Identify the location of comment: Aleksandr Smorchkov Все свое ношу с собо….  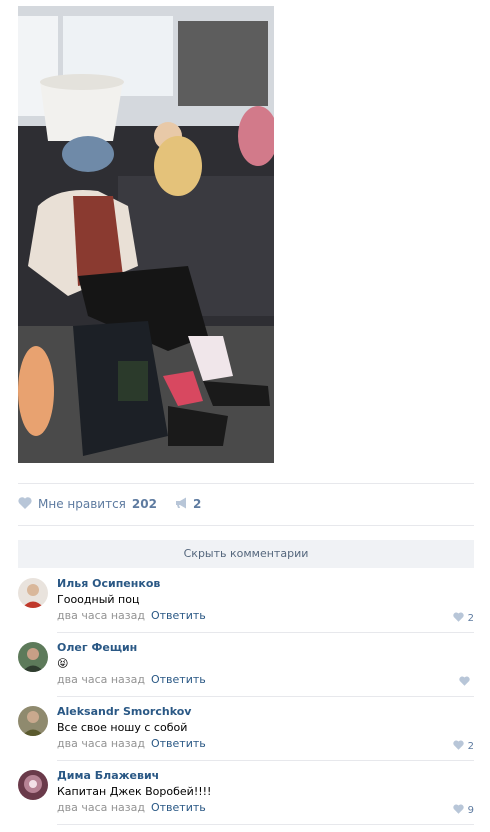
(246, 736).